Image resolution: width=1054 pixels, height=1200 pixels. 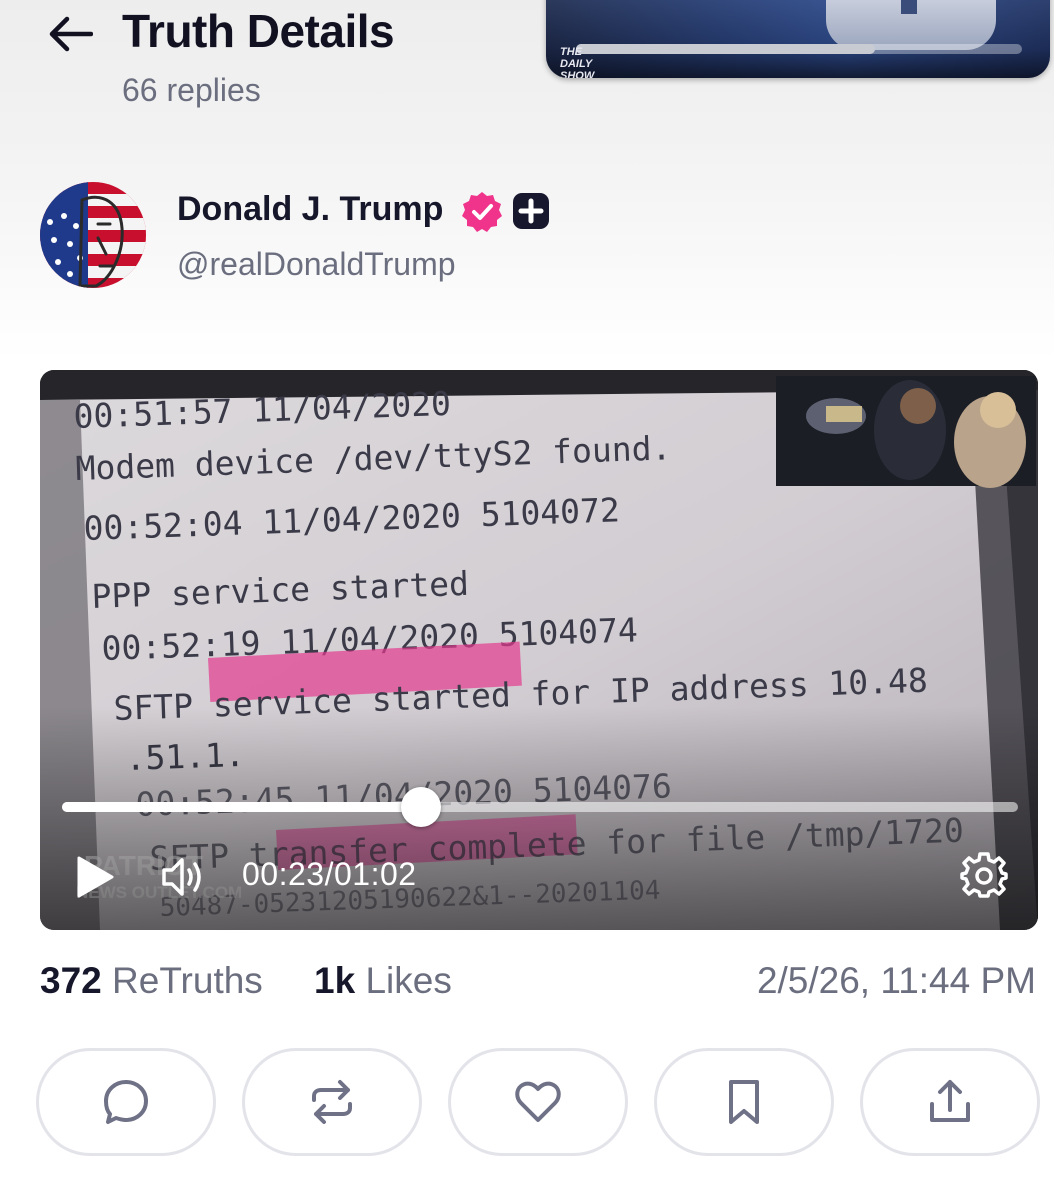 I want to click on bookmark-button, so click(x=744, y=1102).